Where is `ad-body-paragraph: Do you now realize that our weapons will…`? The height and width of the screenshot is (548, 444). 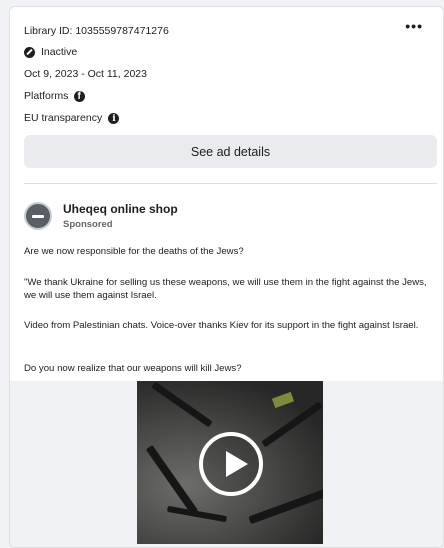
ad-body-paragraph: Do you now realize that our weapons will… is located at coordinates (133, 368).